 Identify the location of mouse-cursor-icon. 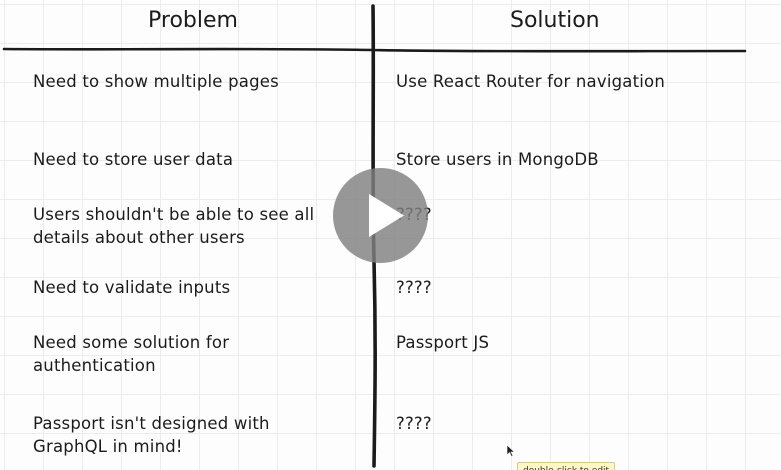
(511, 450).